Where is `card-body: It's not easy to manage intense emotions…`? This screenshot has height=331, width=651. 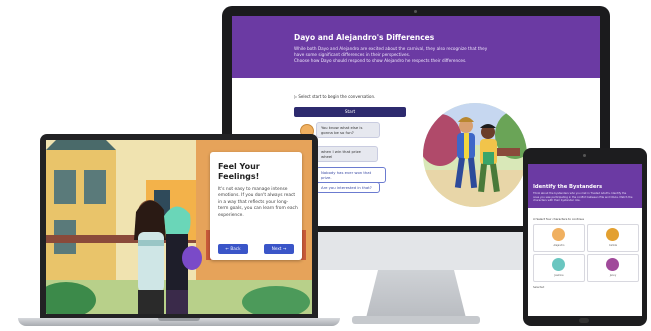 card-body: It's not easy to manage intense emotions… is located at coordinates (258, 202).